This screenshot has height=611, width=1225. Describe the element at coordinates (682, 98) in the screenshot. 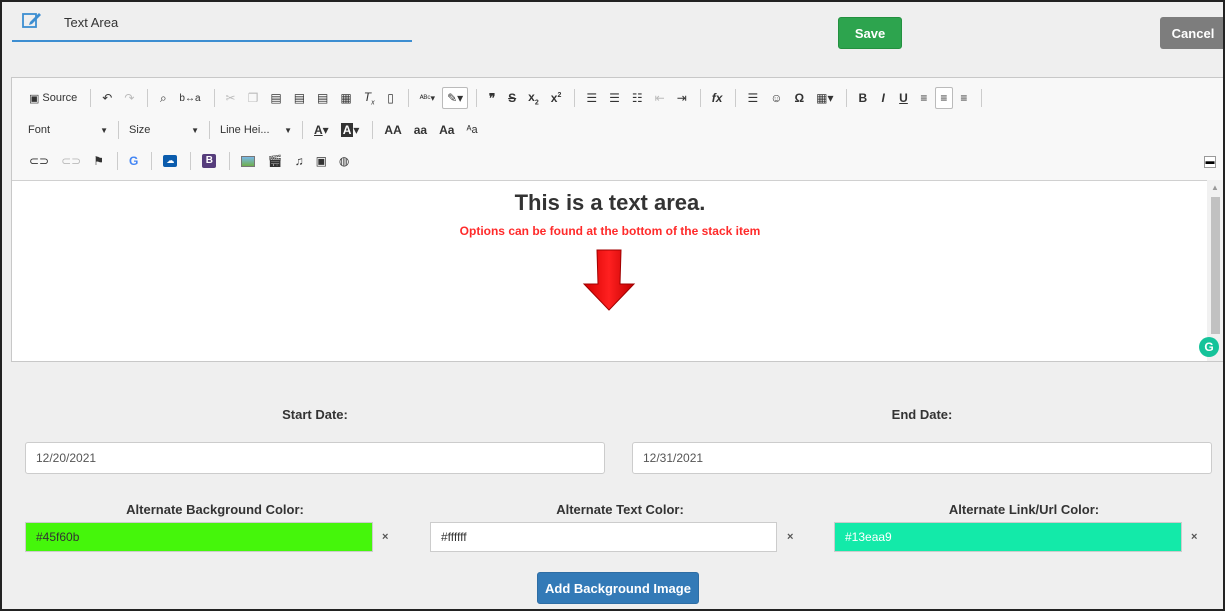

I see `increase-indent-icon: ⇥` at that location.